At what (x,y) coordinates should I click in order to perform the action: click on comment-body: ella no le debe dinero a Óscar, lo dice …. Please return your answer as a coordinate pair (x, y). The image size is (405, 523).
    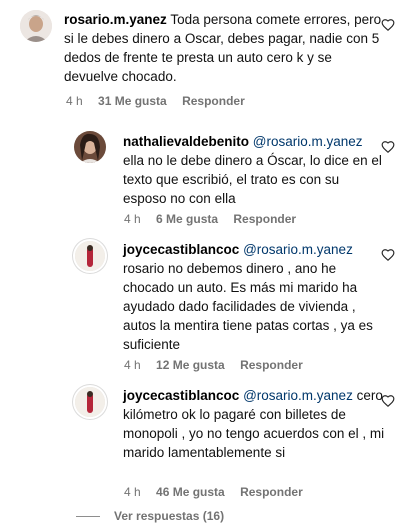
    Looking at the image, I should click on (252, 179).